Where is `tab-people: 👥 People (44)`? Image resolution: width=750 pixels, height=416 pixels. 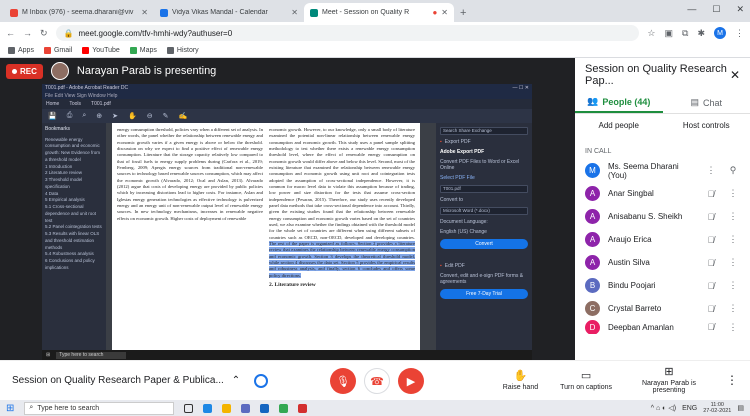 tab-people: 👥 People (44) is located at coordinates (619, 102).